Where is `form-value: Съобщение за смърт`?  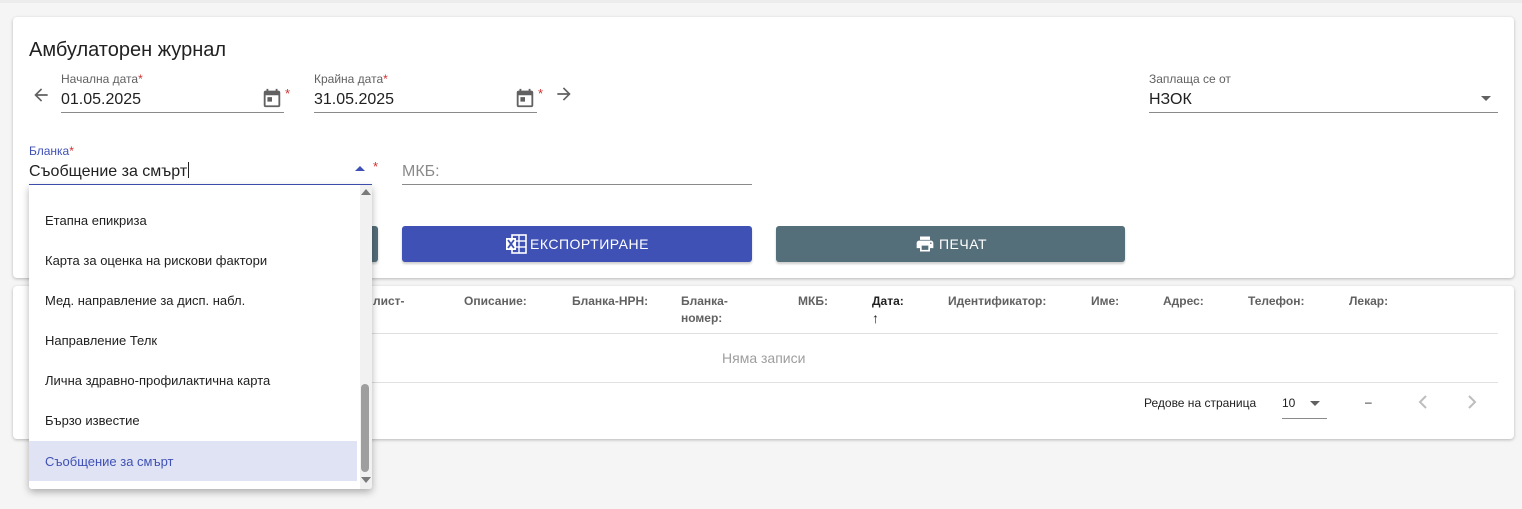 form-value: Съобщение за смърт is located at coordinates (108, 171).